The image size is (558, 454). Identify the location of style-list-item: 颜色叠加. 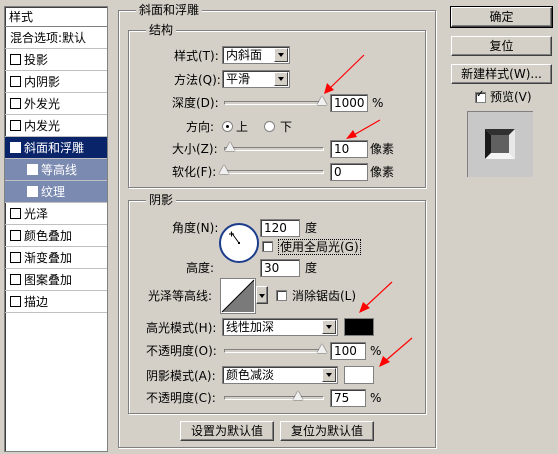
(56, 236).